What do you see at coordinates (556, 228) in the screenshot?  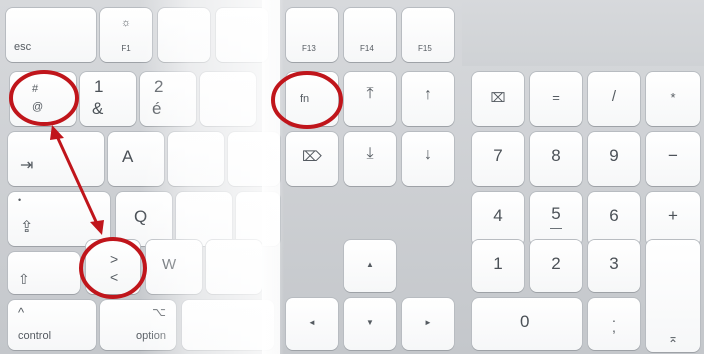 I see `key-num-5-nub` at bounding box center [556, 228].